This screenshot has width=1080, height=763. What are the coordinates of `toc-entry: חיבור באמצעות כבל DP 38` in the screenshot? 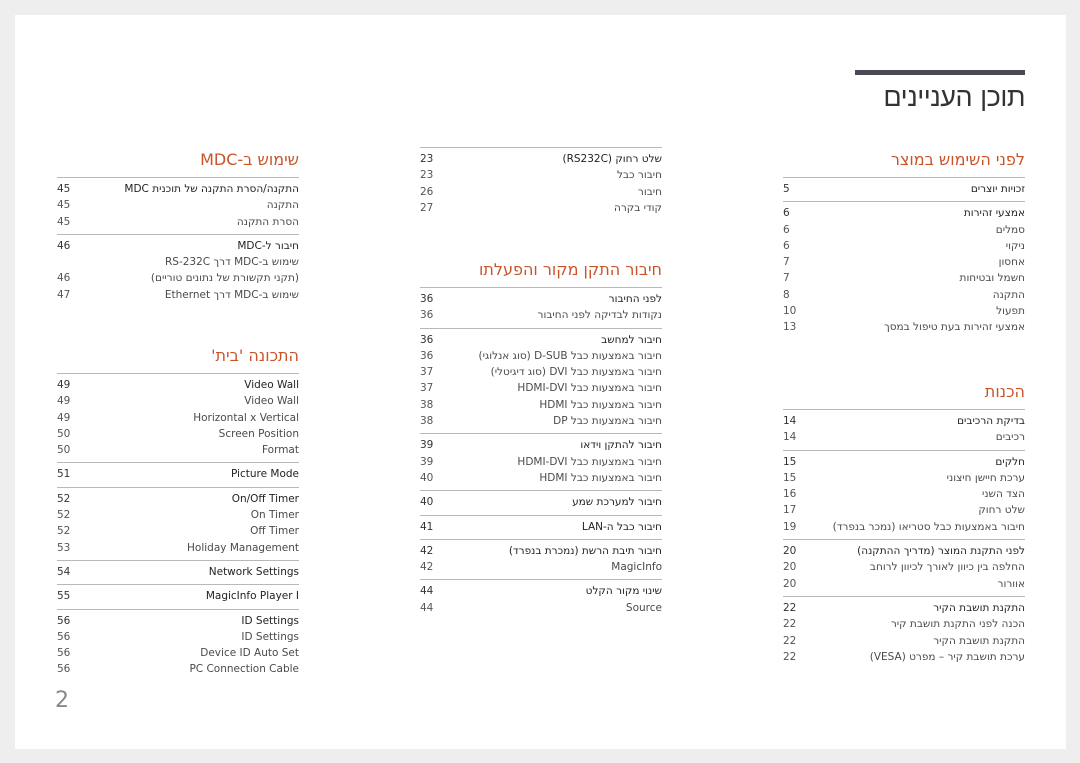 It's located at (541, 421).